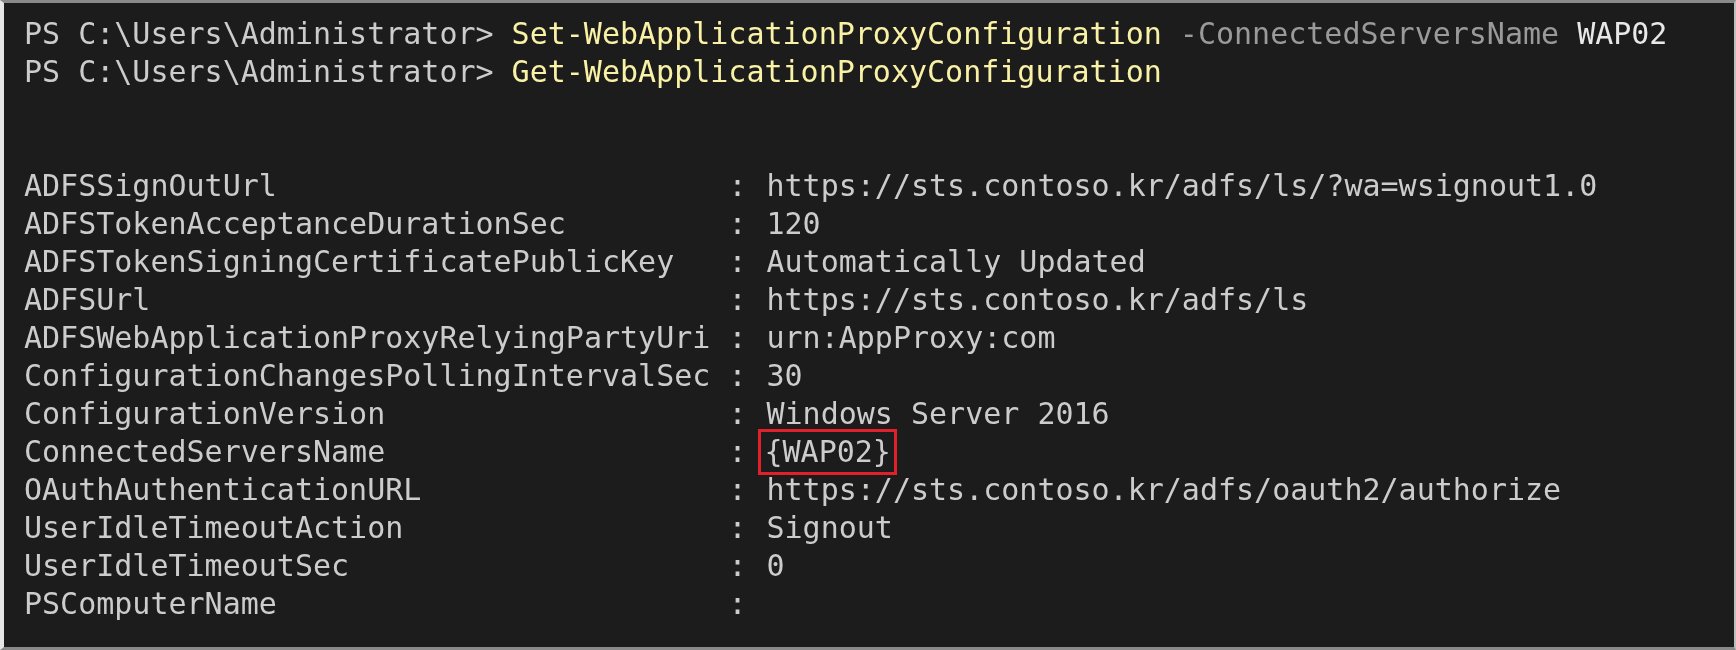  I want to click on property-name: PSComputerName, so click(151, 604).